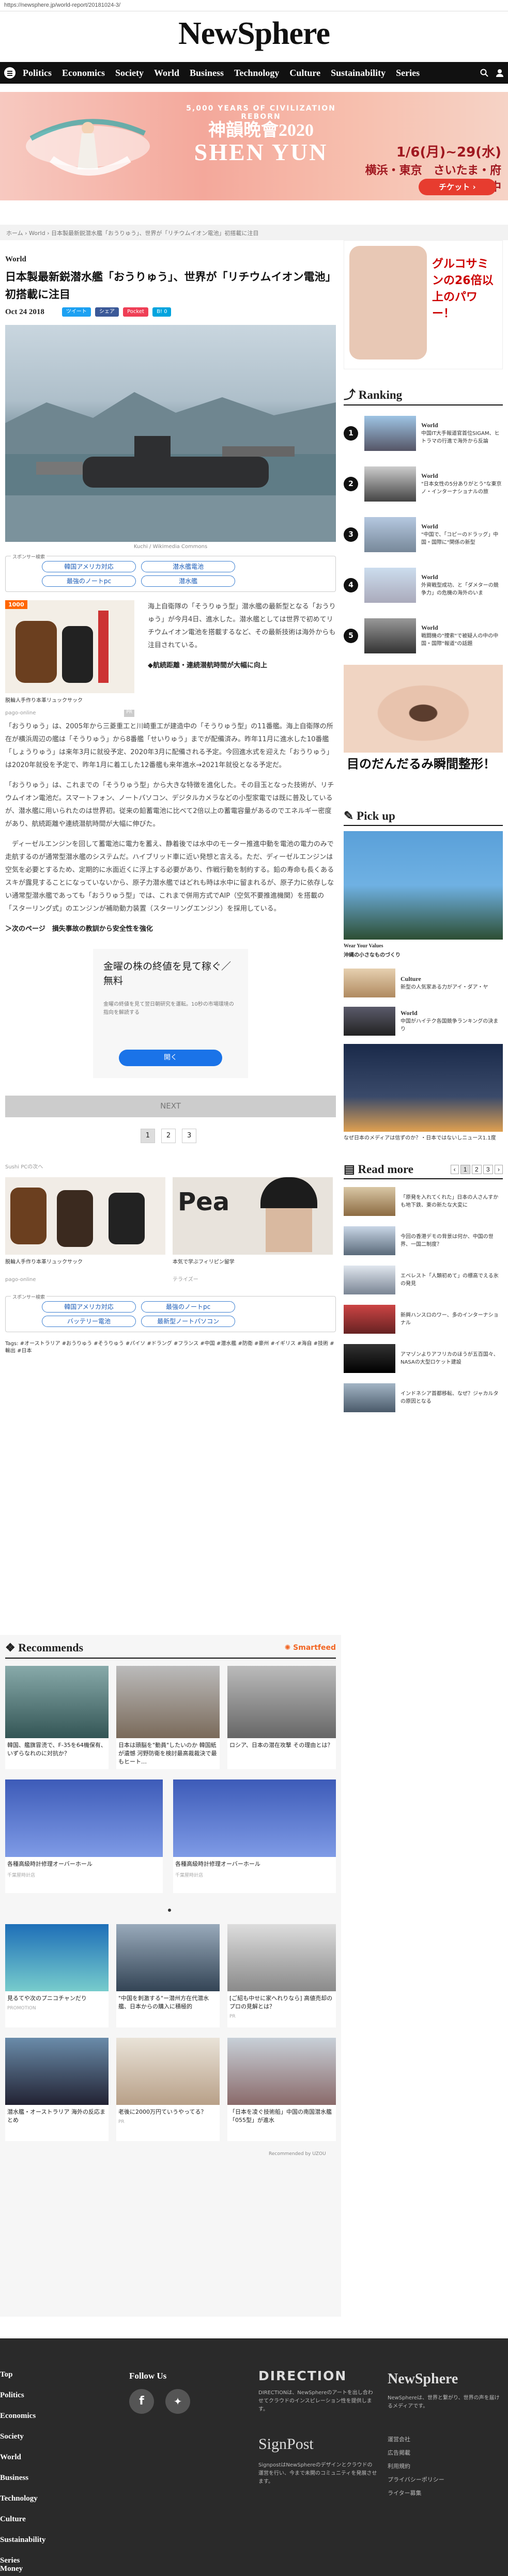 The height and width of the screenshot is (2576, 508). I want to click on rec-card: ロシア、日本の潜在攻撃 その理由とは？, so click(281, 1717).